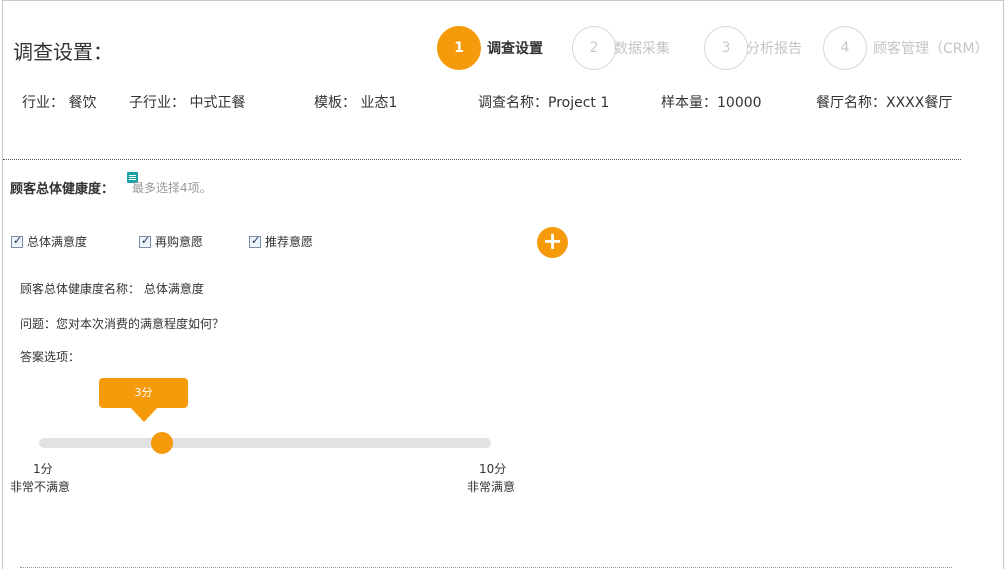  Describe the element at coordinates (486, 567) in the screenshot. I see `bottom-divider` at that location.